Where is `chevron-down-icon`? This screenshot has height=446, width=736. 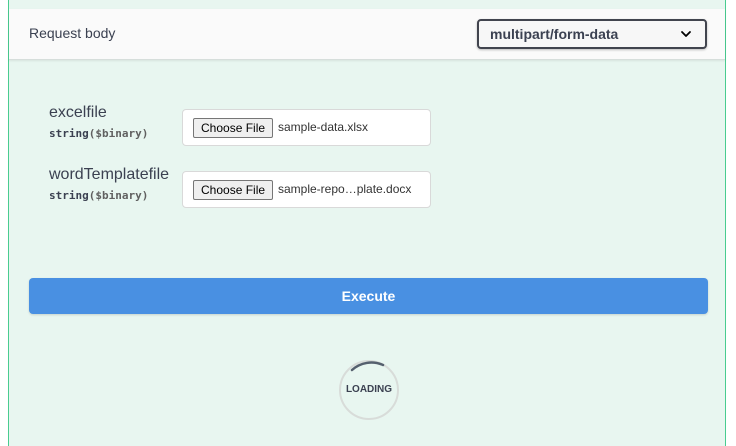 chevron-down-icon is located at coordinates (686, 34).